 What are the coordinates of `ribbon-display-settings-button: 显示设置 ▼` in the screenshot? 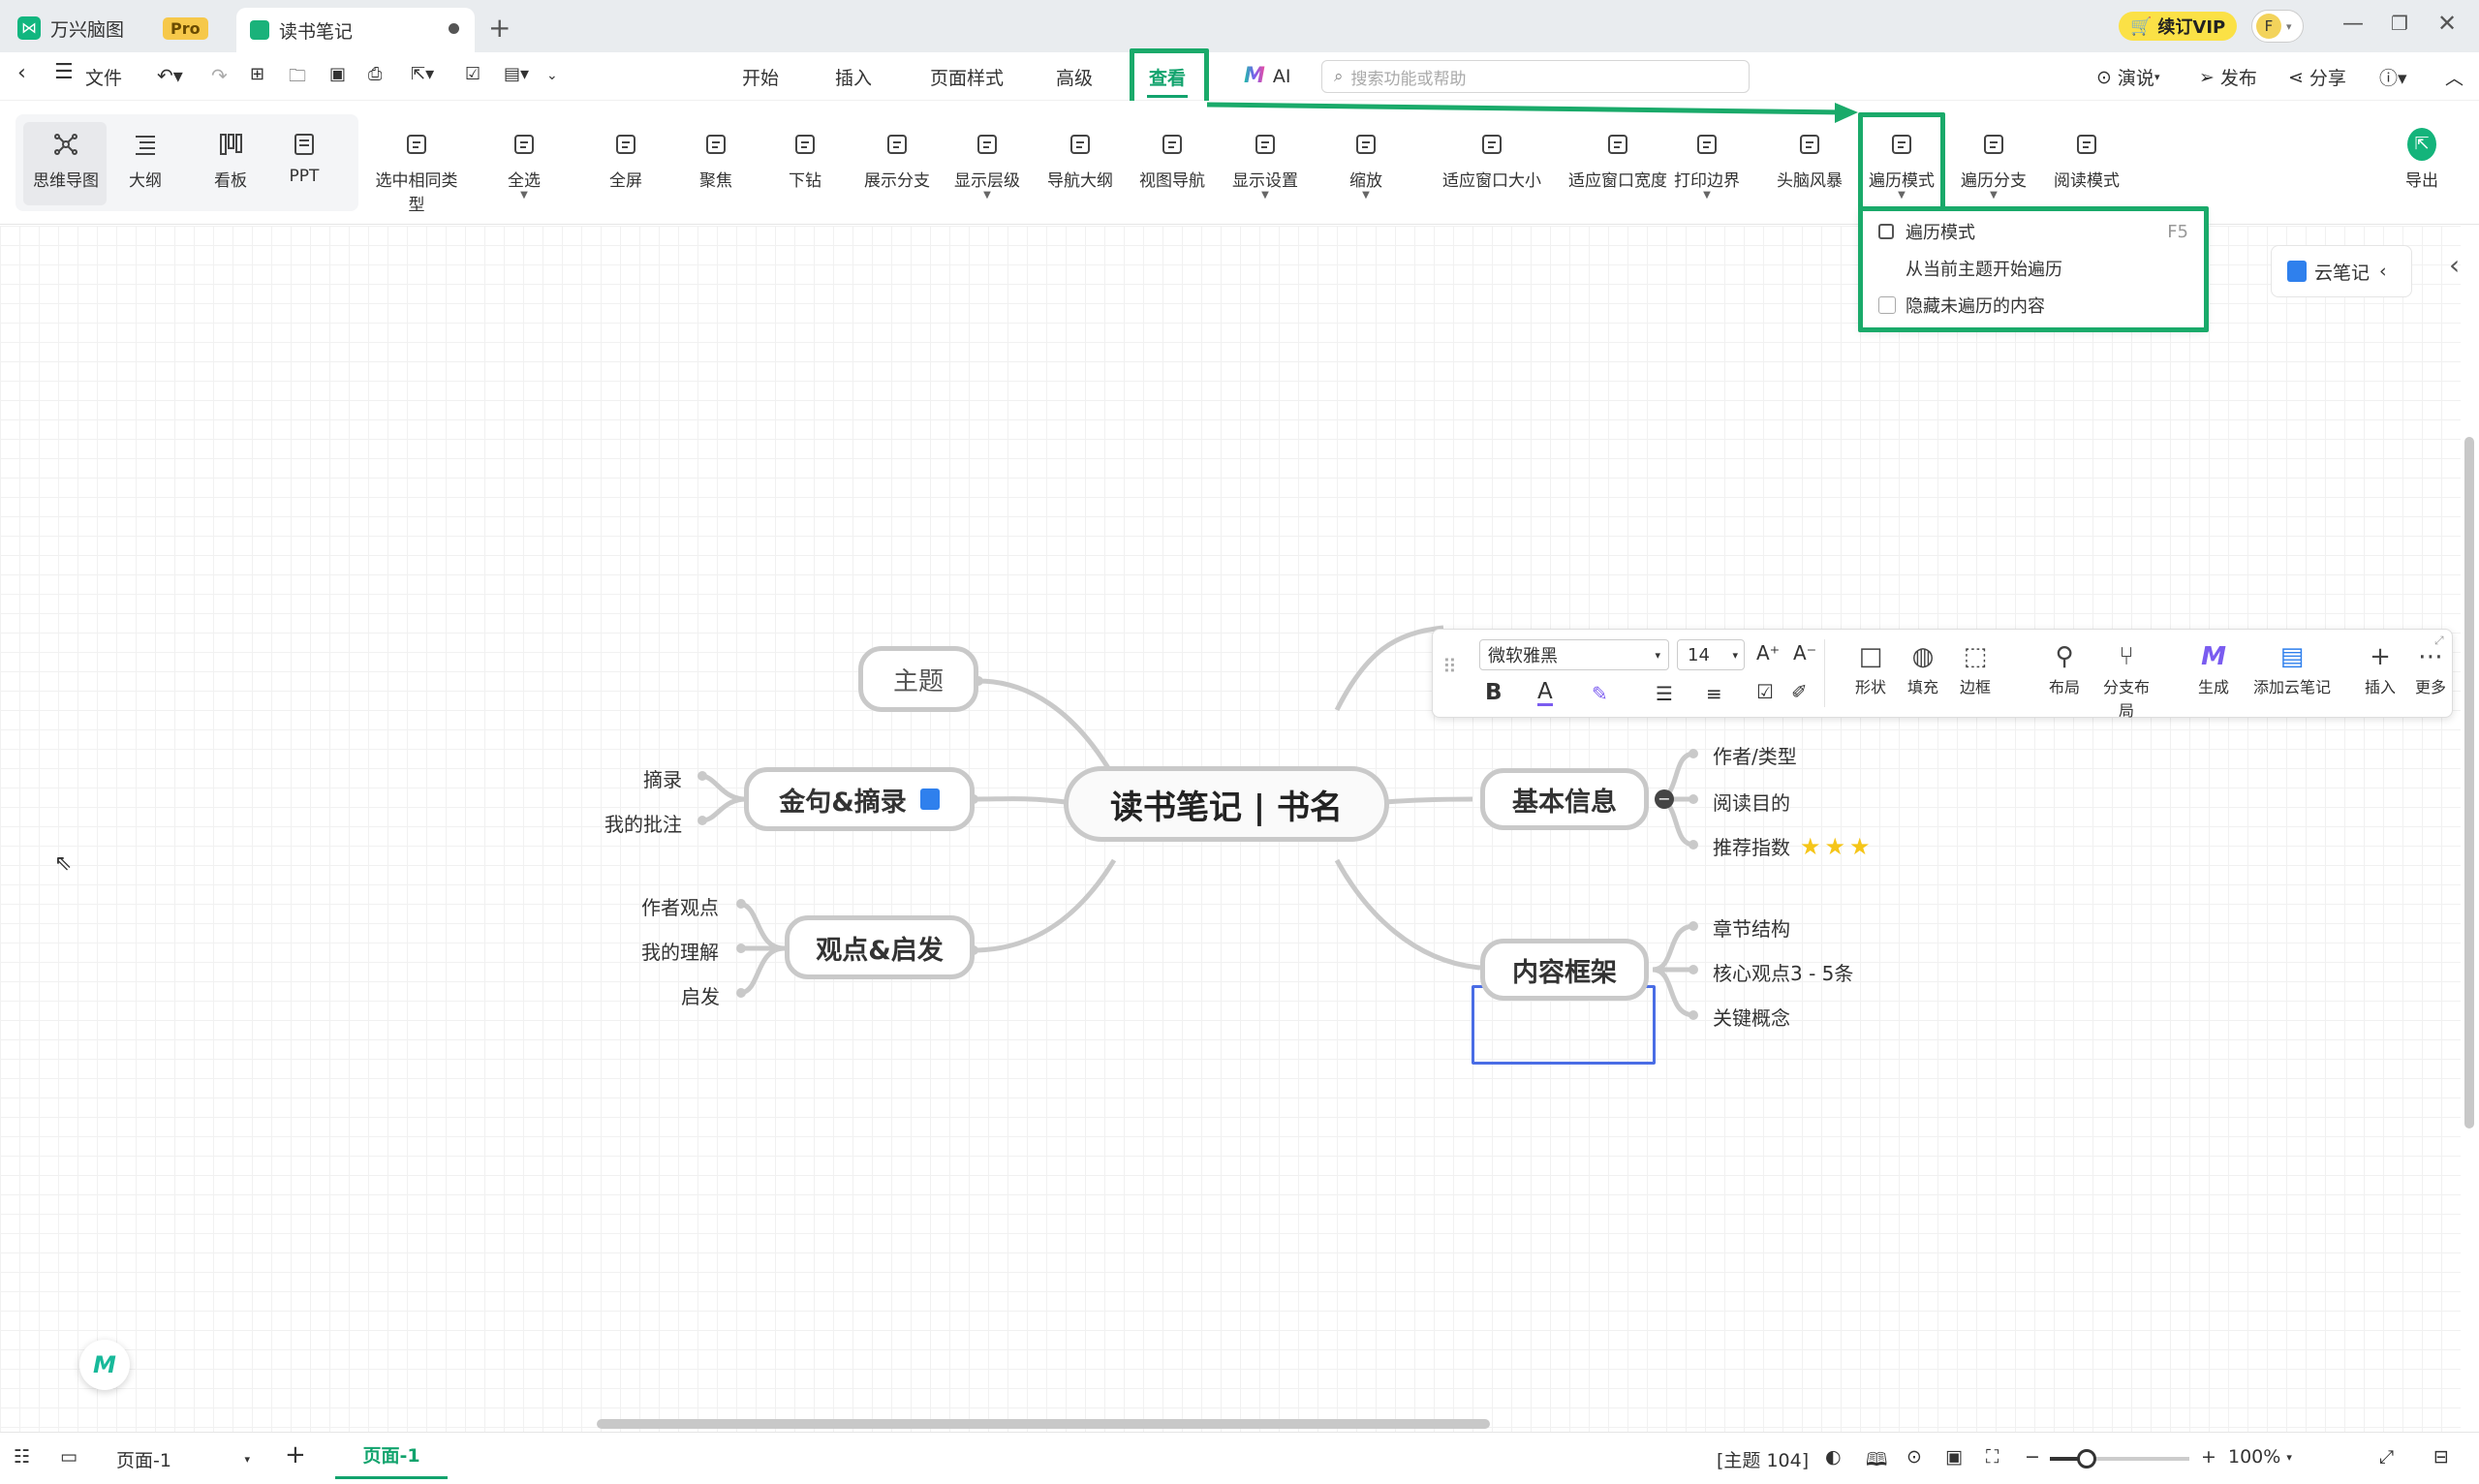 It's located at (1265, 167).